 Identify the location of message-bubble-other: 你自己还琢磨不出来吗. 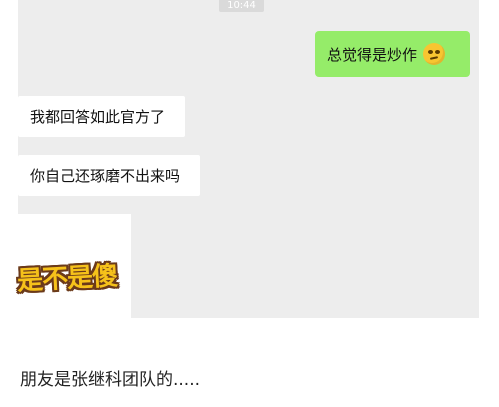
(109, 175).